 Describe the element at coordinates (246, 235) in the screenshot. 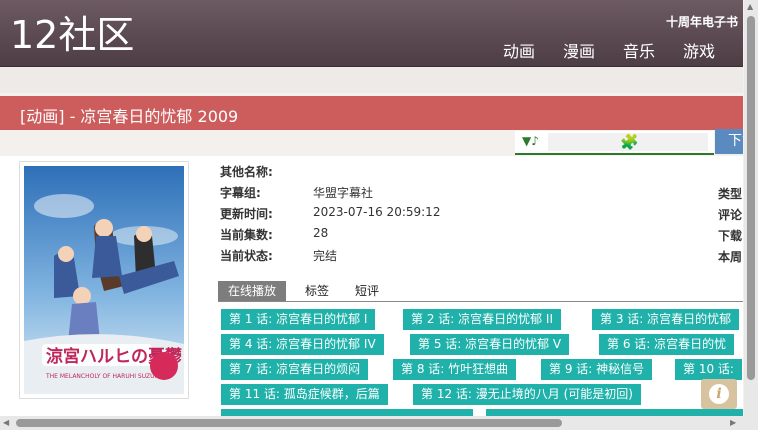

I see `episodes-label: 当前集数:` at that location.